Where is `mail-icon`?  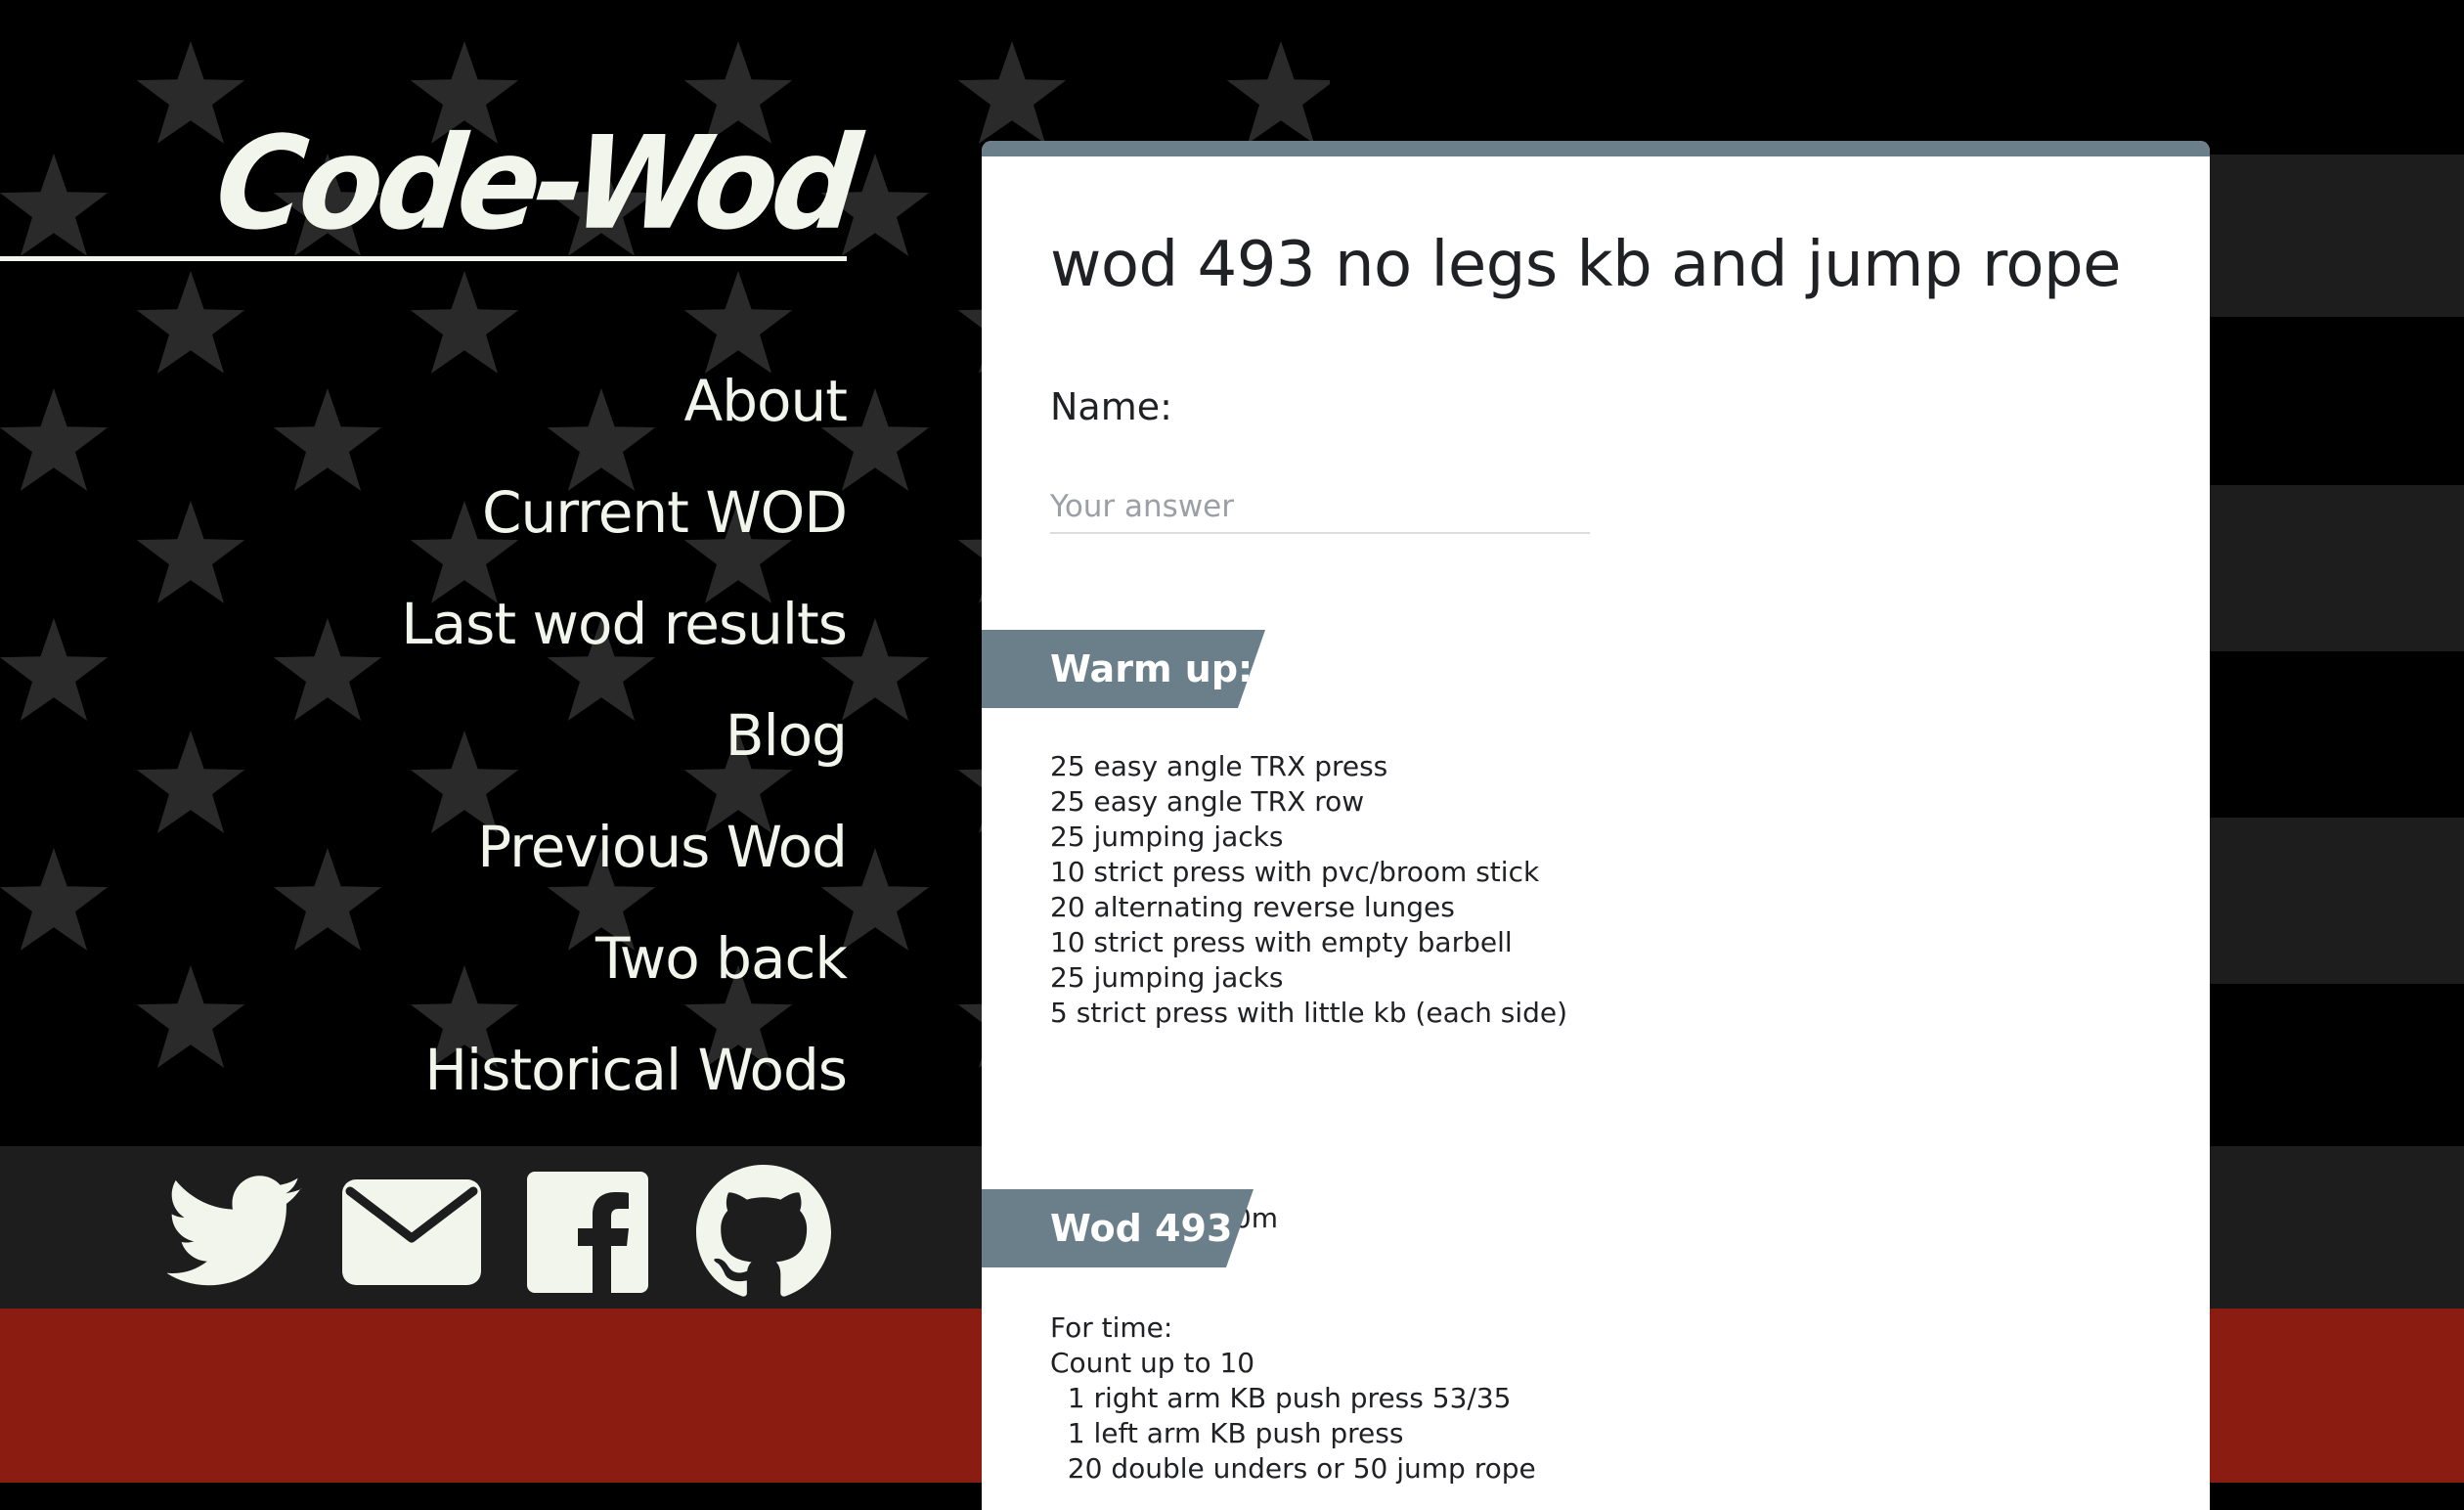
mail-icon is located at coordinates (411, 1232).